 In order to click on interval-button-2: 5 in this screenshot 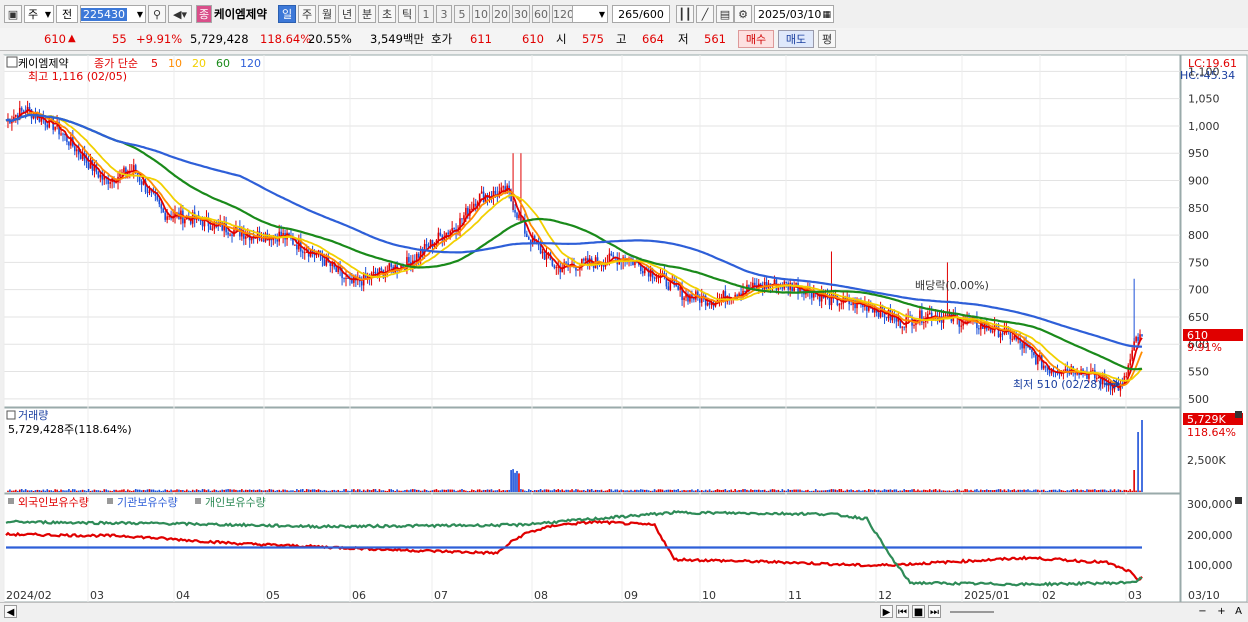, I will do `click(462, 14)`.